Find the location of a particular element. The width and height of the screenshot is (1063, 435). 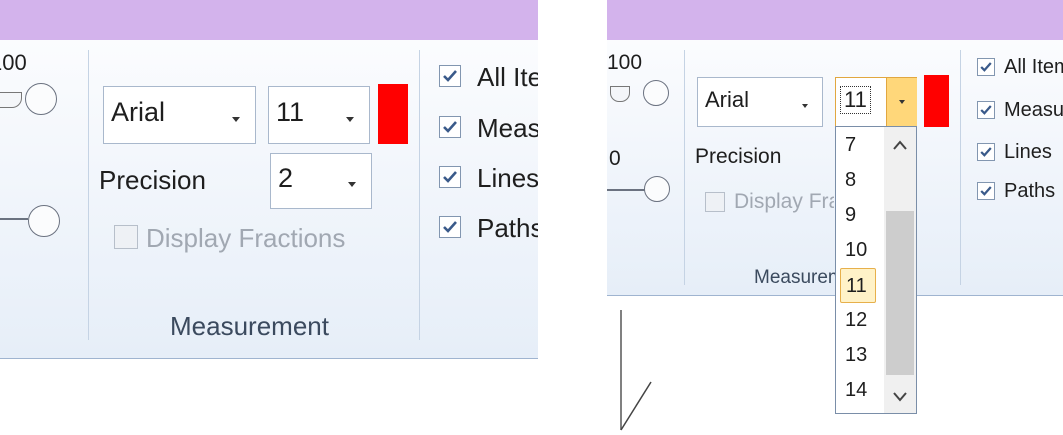

display-fractions-label: Display Fractions is located at coordinates (246, 238).